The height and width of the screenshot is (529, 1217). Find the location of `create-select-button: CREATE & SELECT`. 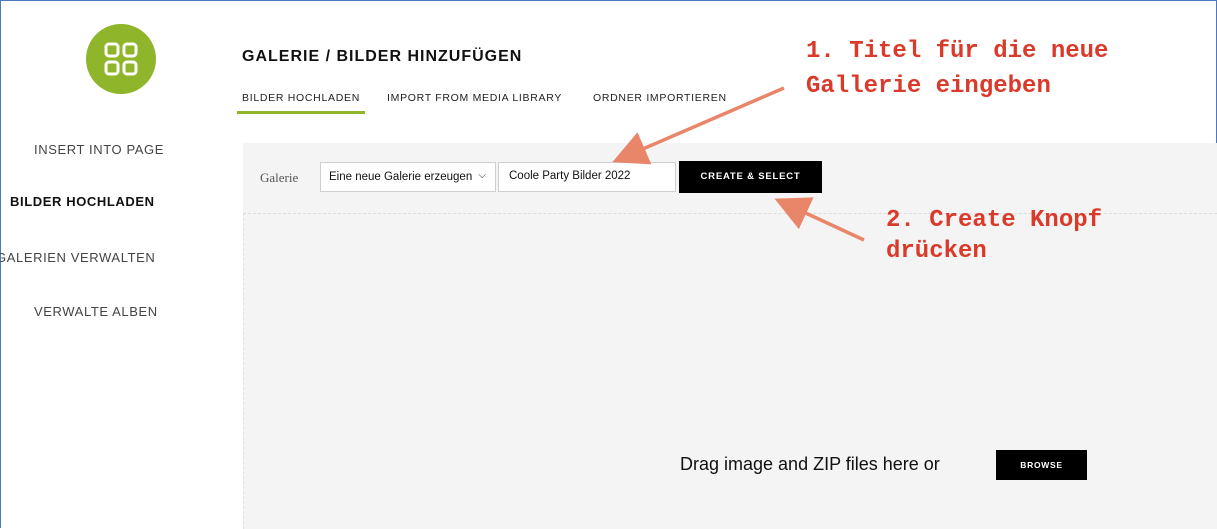

create-select-button: CREATE & SELECT is located at coordinates (750, 177).